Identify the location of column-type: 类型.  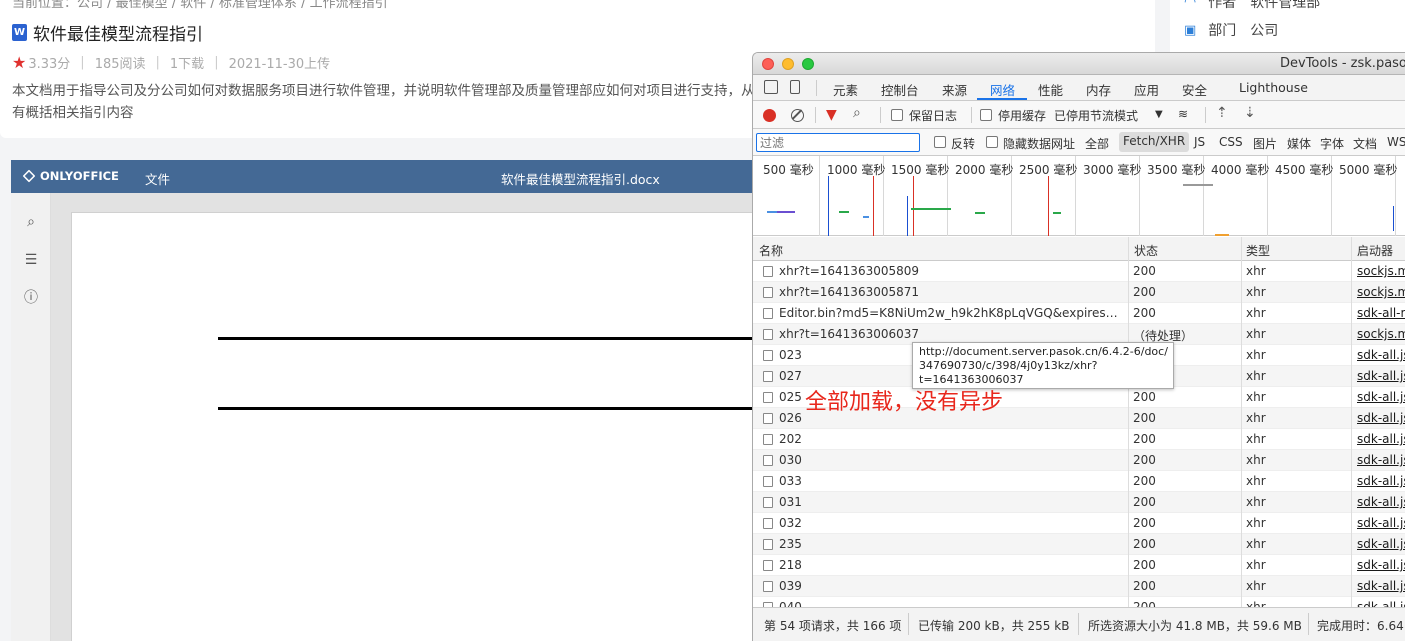
(1258, 250).